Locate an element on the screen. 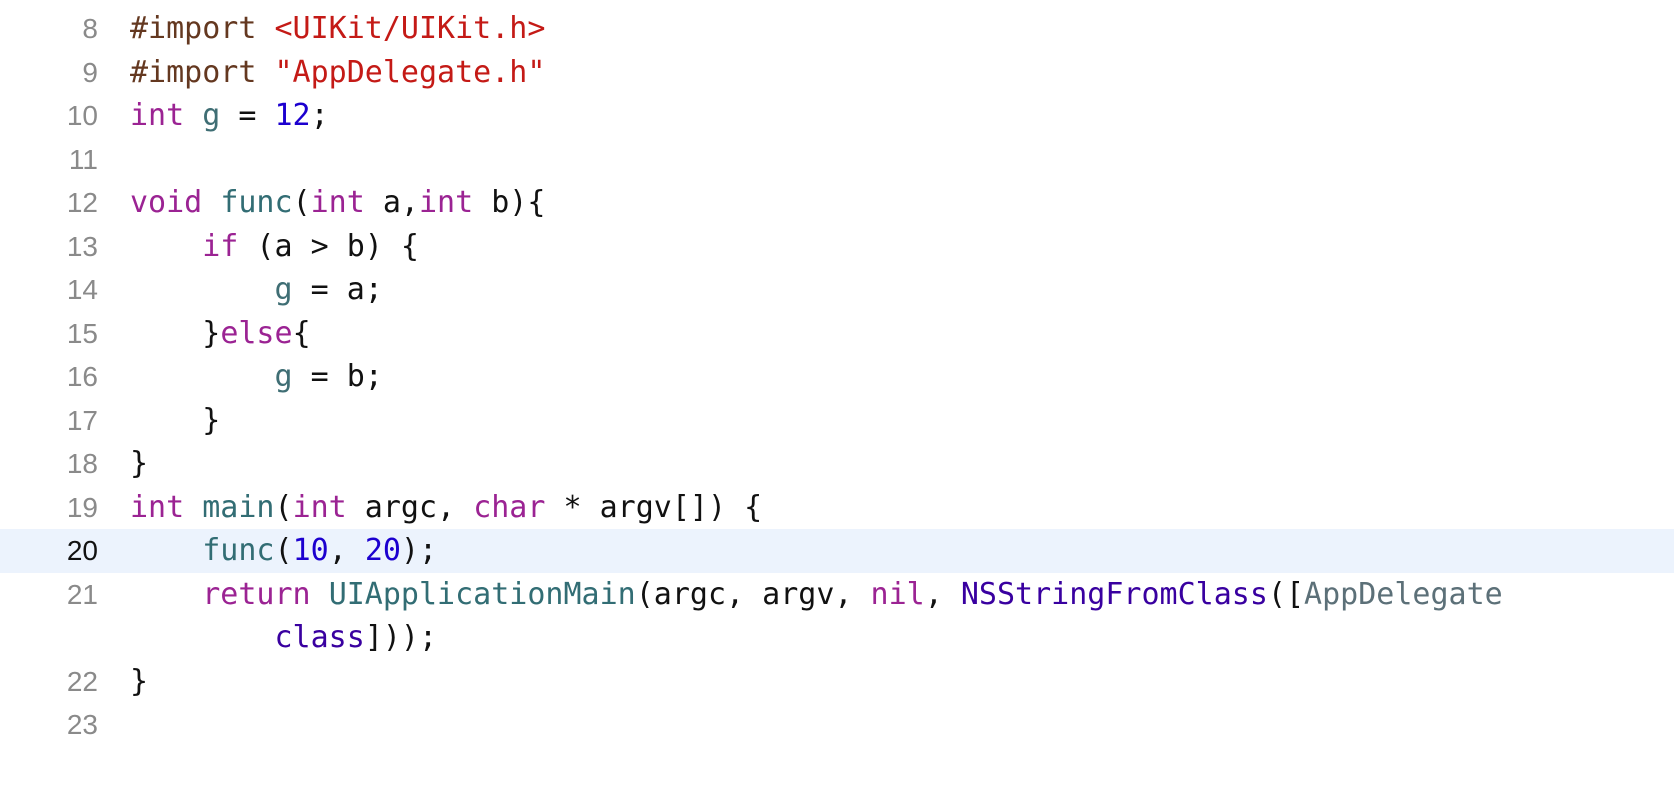  code-line: 13 if (a > b) { is located at coordinates (837, 247).